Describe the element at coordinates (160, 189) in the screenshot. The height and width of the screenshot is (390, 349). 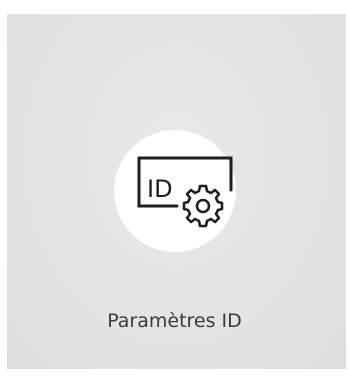
I see `id-icon-text: ID` at that location.